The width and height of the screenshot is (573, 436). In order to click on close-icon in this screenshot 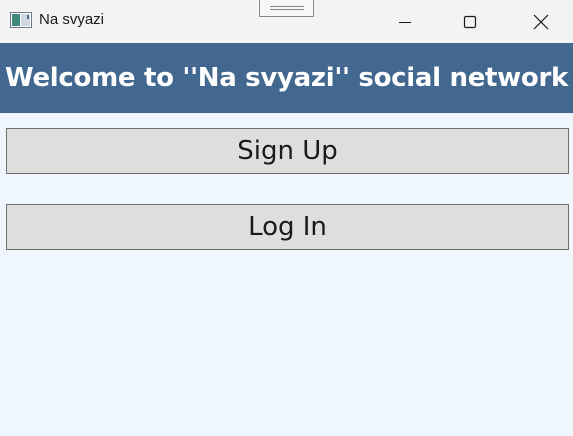, I will do `click(541, 21)`.